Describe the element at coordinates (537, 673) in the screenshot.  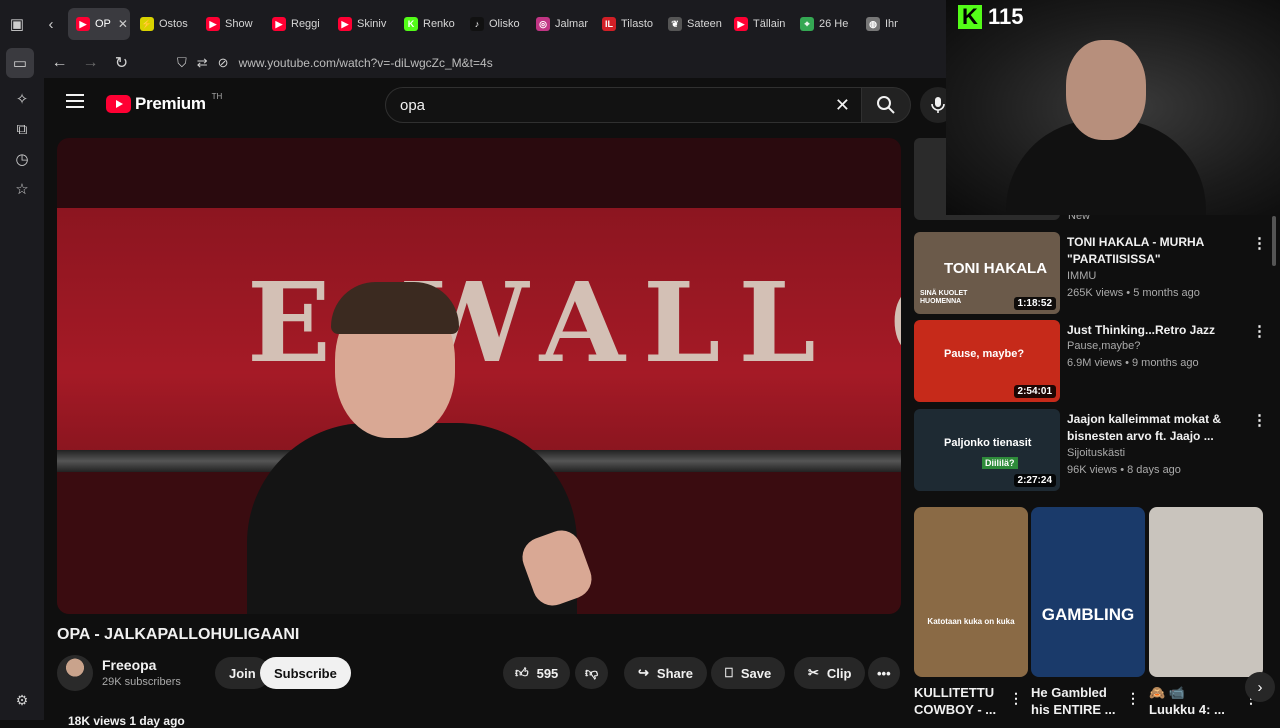
I see `like-button: 👍︎ 595` at that location.